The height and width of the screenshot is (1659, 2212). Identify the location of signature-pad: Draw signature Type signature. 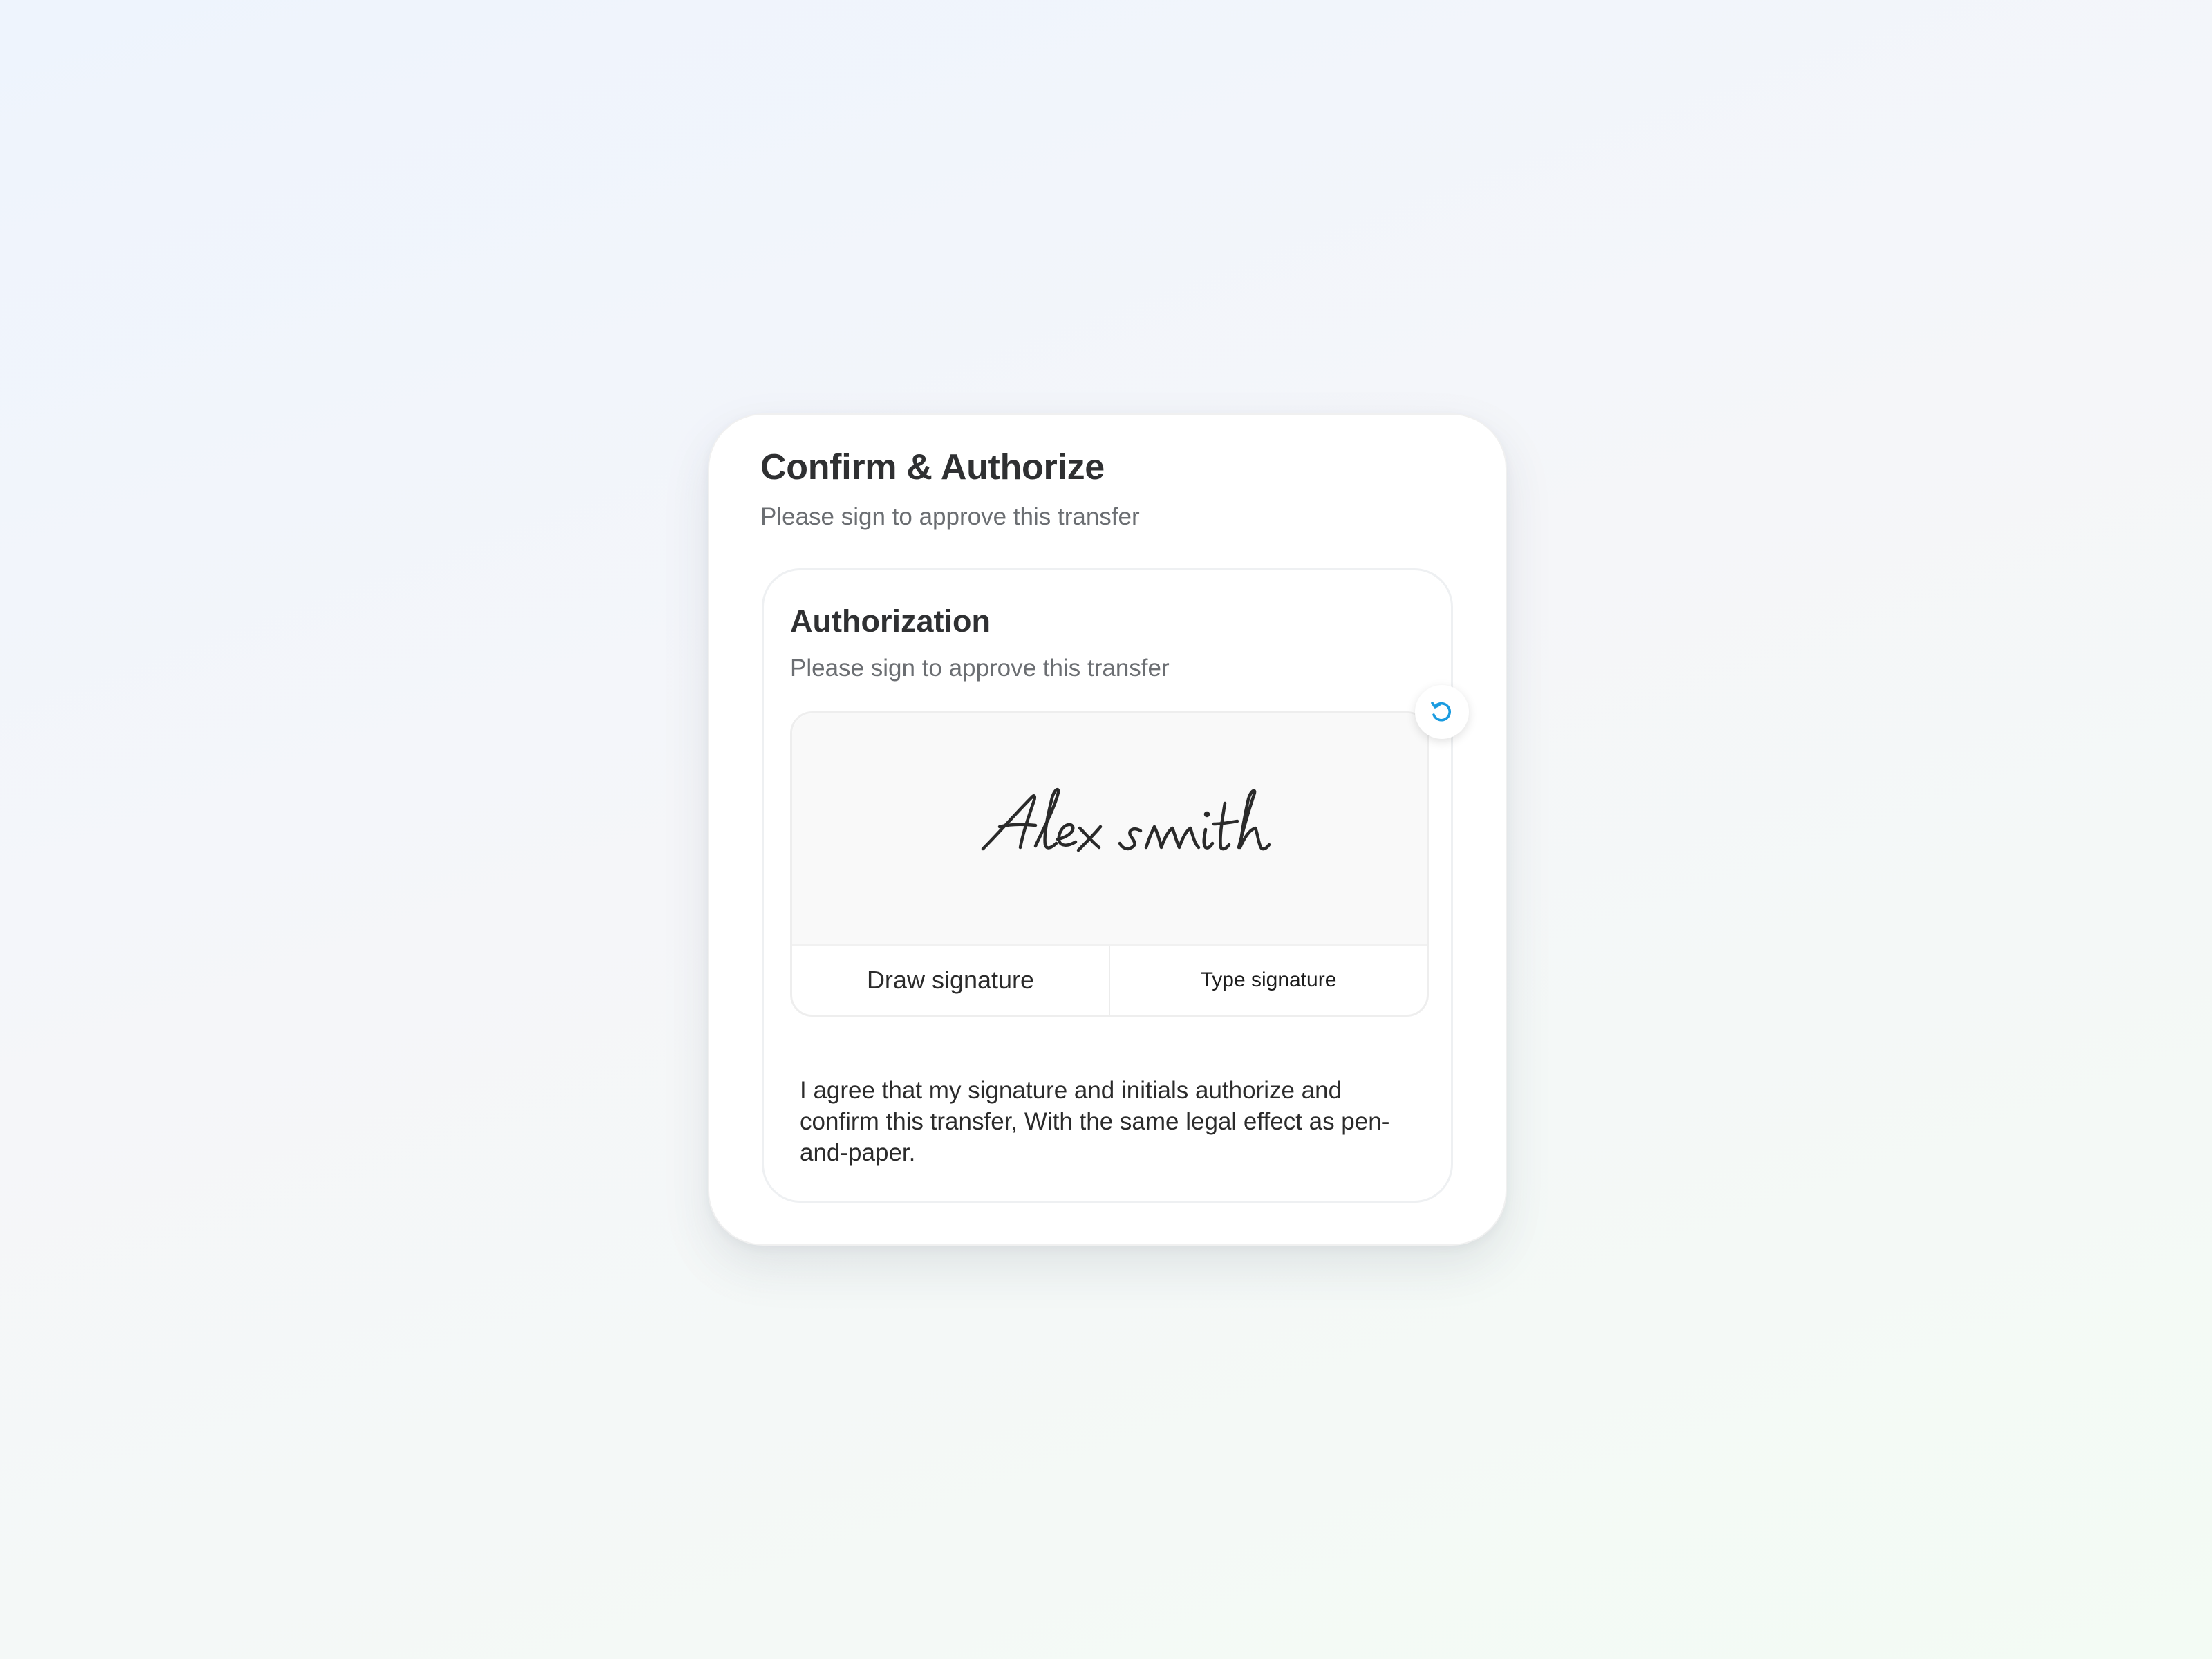
(1110, 864).